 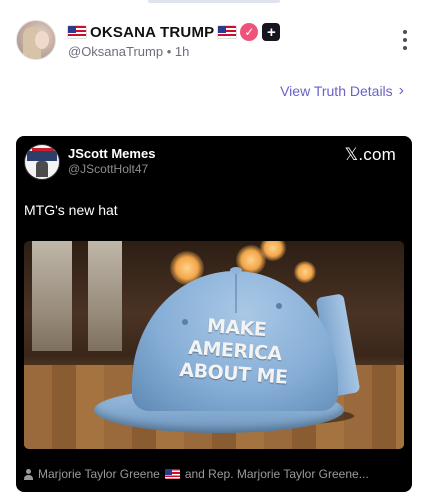 What do you see at coordinates (71, 210) in the screenshot?
I see `embed-post-text: MTG's new hat` at bounding box center [71, 210].